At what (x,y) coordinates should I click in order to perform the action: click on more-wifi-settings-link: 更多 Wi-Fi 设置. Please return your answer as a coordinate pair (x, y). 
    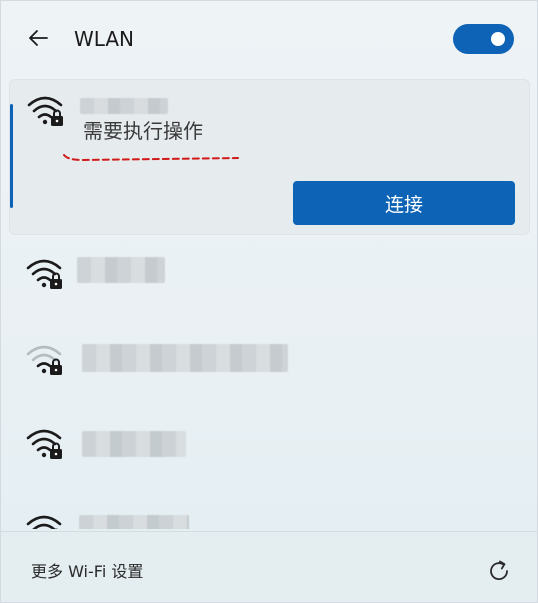
    Looking at the image, I should click on (87, 572).